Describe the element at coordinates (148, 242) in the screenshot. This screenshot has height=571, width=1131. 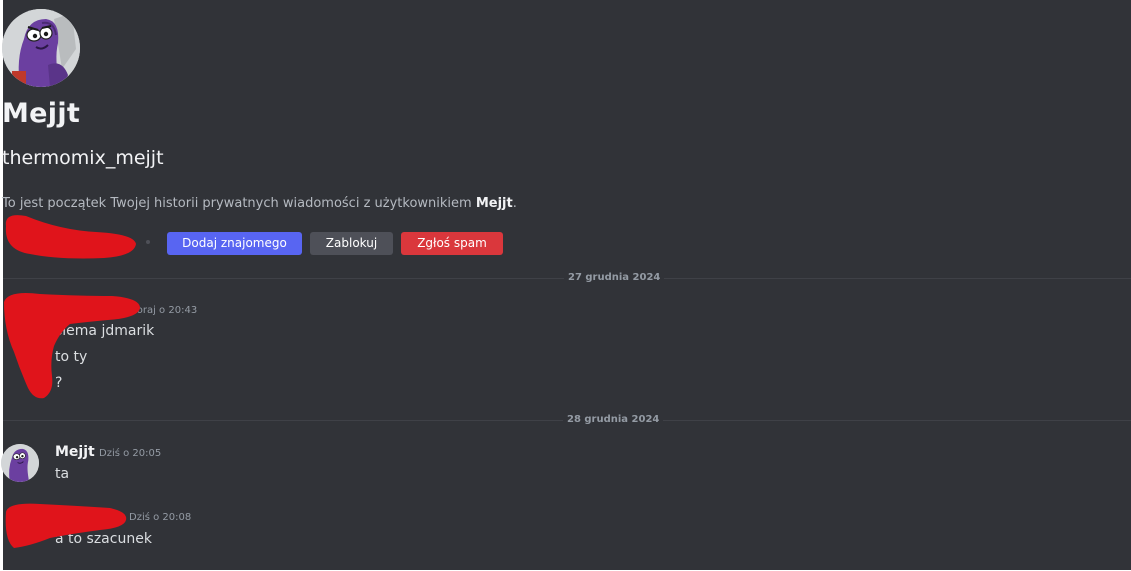
I see `separator-dot` at that location.